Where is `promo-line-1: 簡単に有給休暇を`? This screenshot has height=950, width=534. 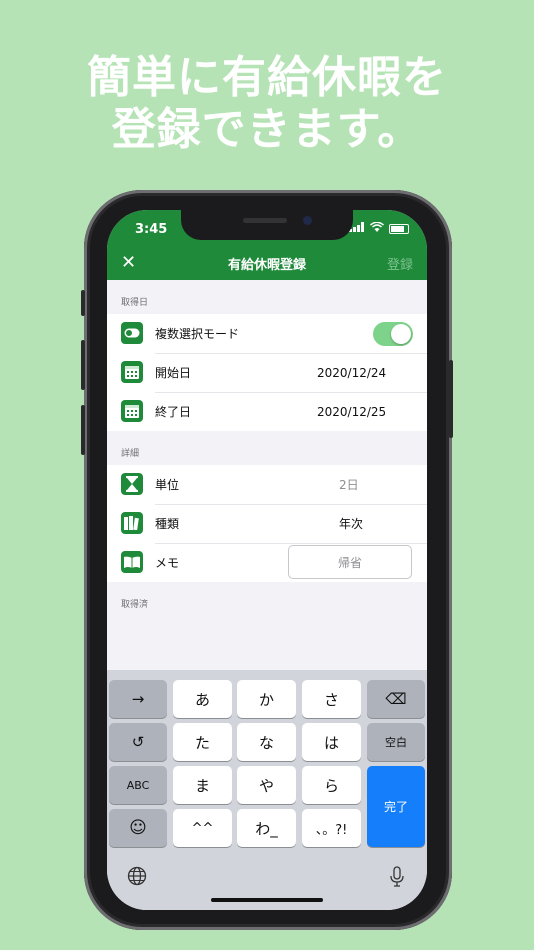
promo-line-1: 簡単に有給休暇を is located at coordinates (267, 77).